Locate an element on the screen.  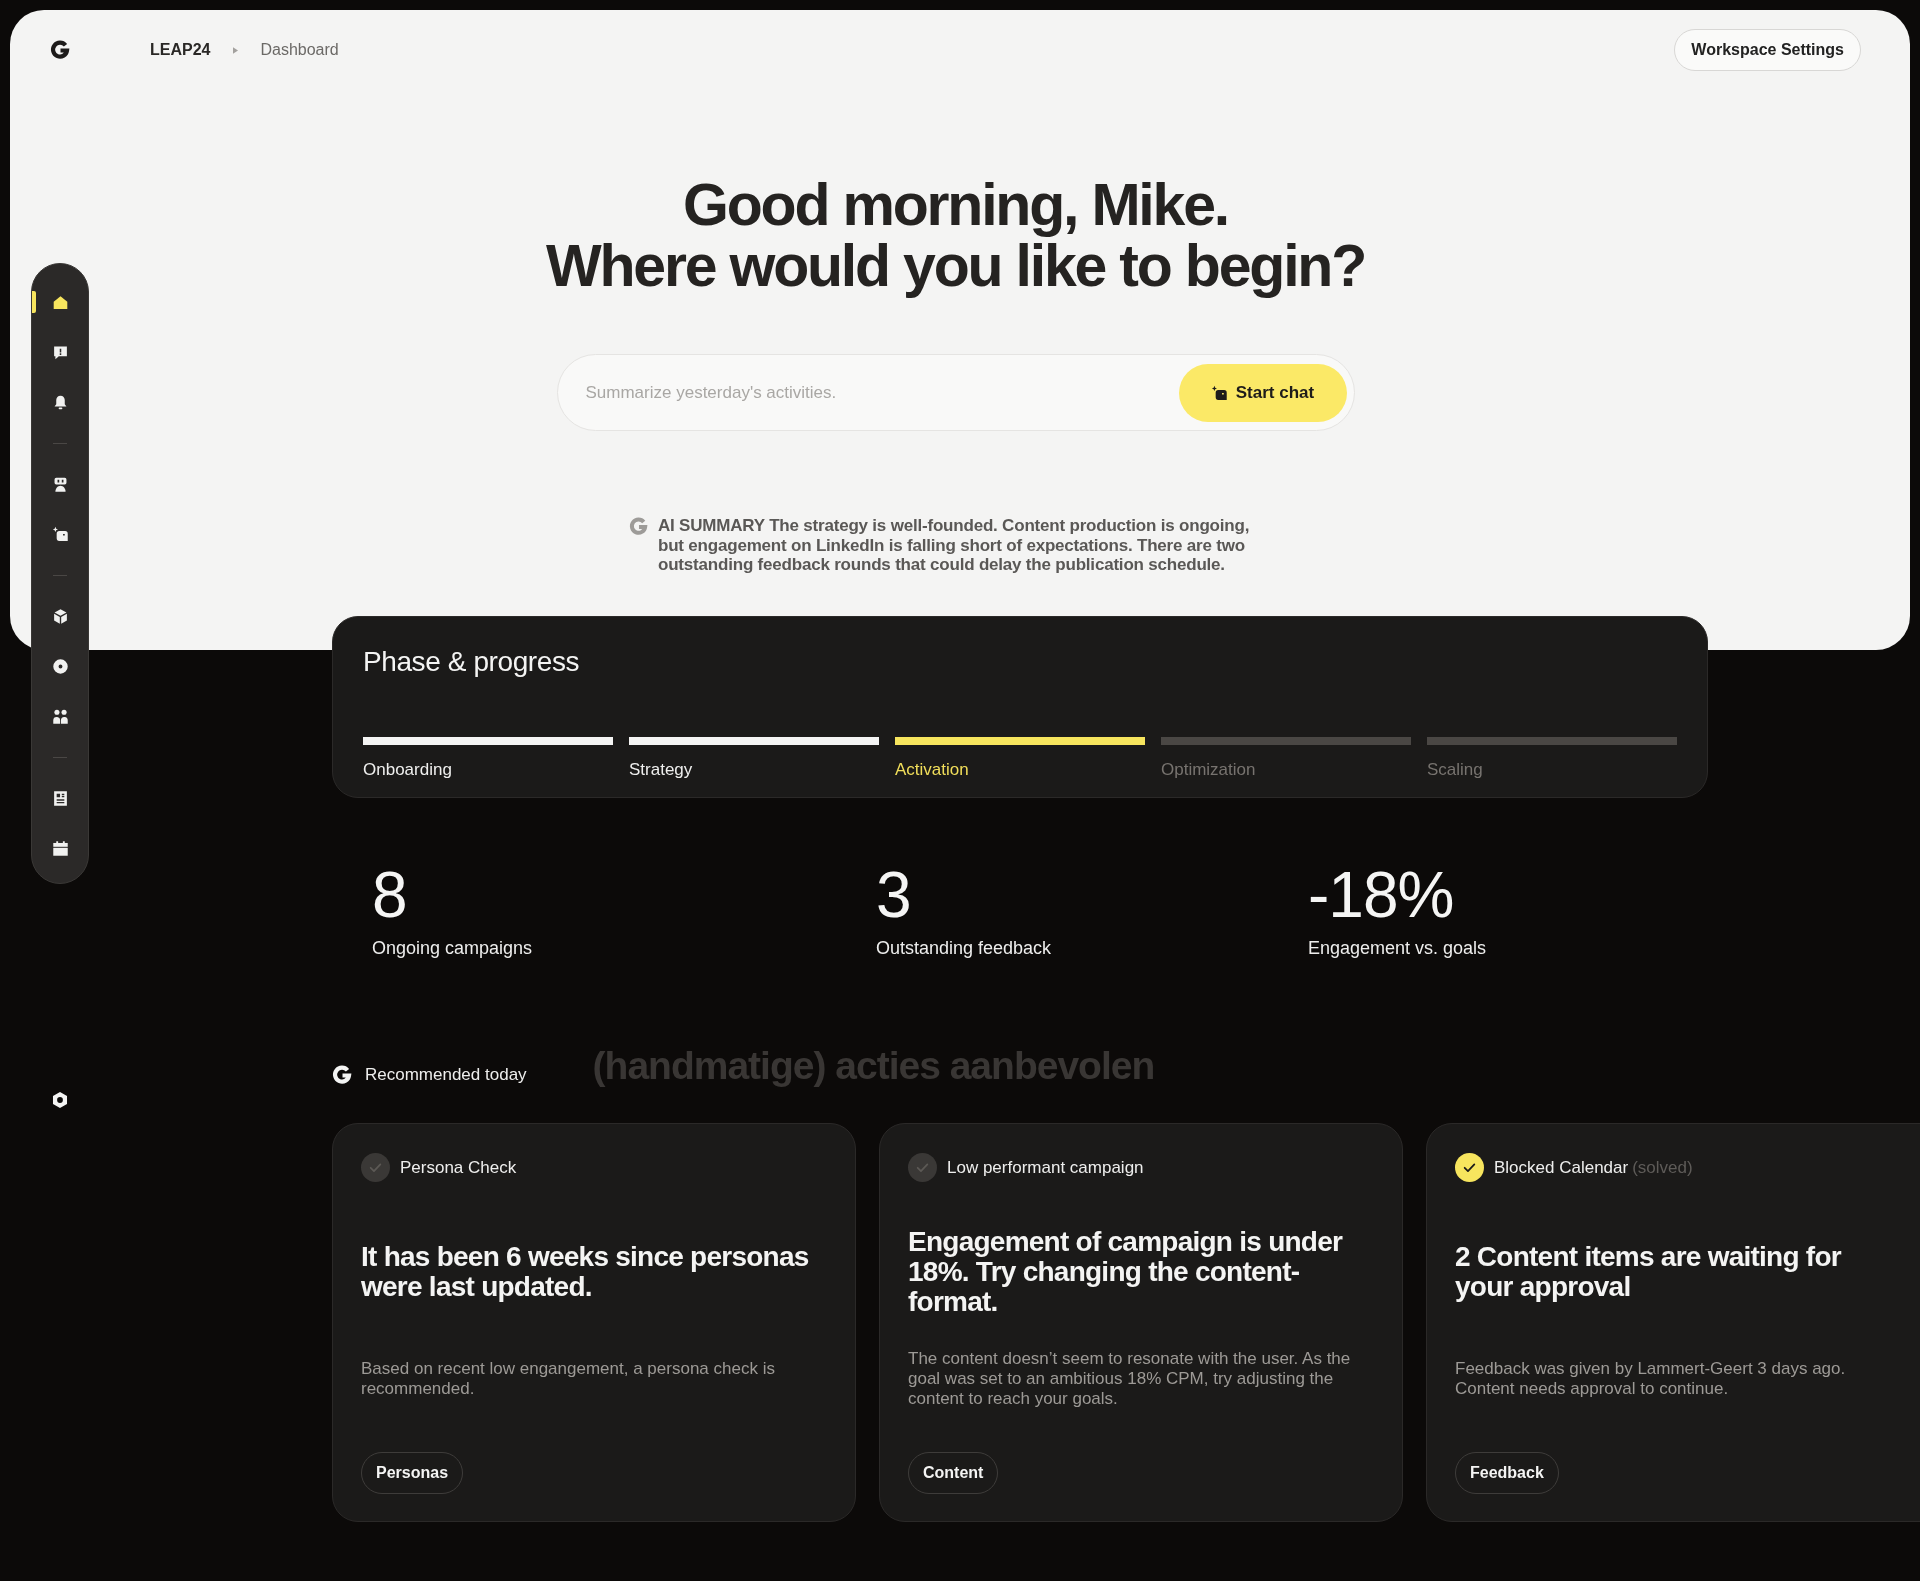
question-heading: Where would you like to begin? is located at coordinates (955, 266).